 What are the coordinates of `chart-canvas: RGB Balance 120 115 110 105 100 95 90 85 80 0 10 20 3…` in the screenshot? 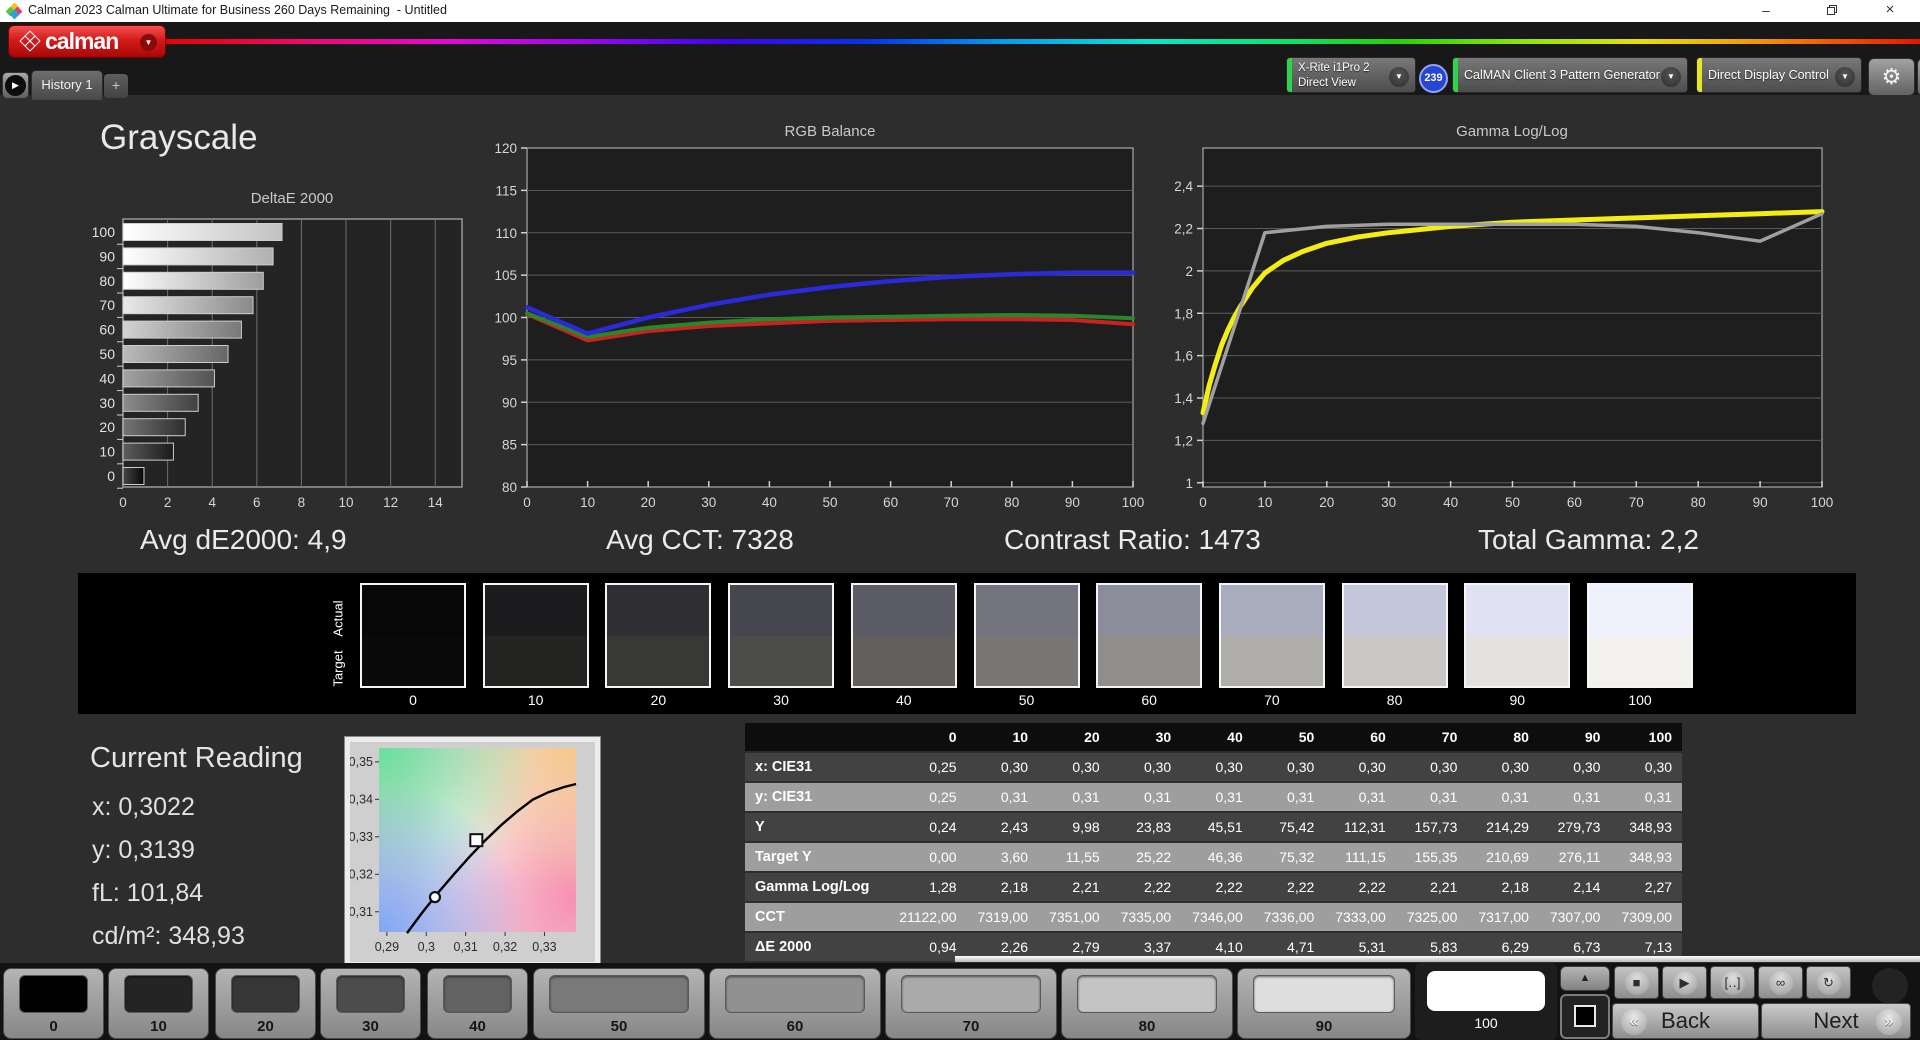 It's located at (819, 316).